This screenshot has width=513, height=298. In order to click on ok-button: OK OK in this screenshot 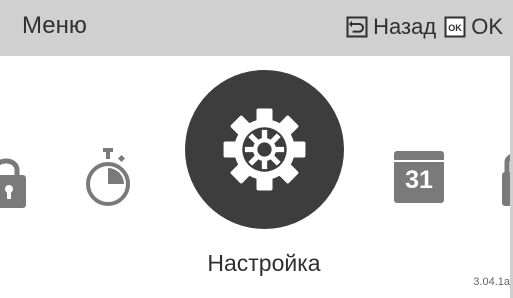, I will do `click(473, 27)`.